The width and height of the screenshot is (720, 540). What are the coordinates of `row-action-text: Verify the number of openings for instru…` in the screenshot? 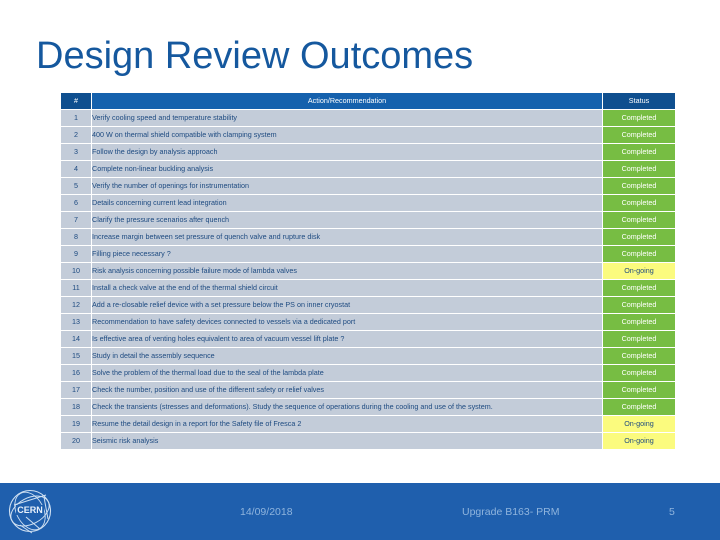 It's located at (347, 186).